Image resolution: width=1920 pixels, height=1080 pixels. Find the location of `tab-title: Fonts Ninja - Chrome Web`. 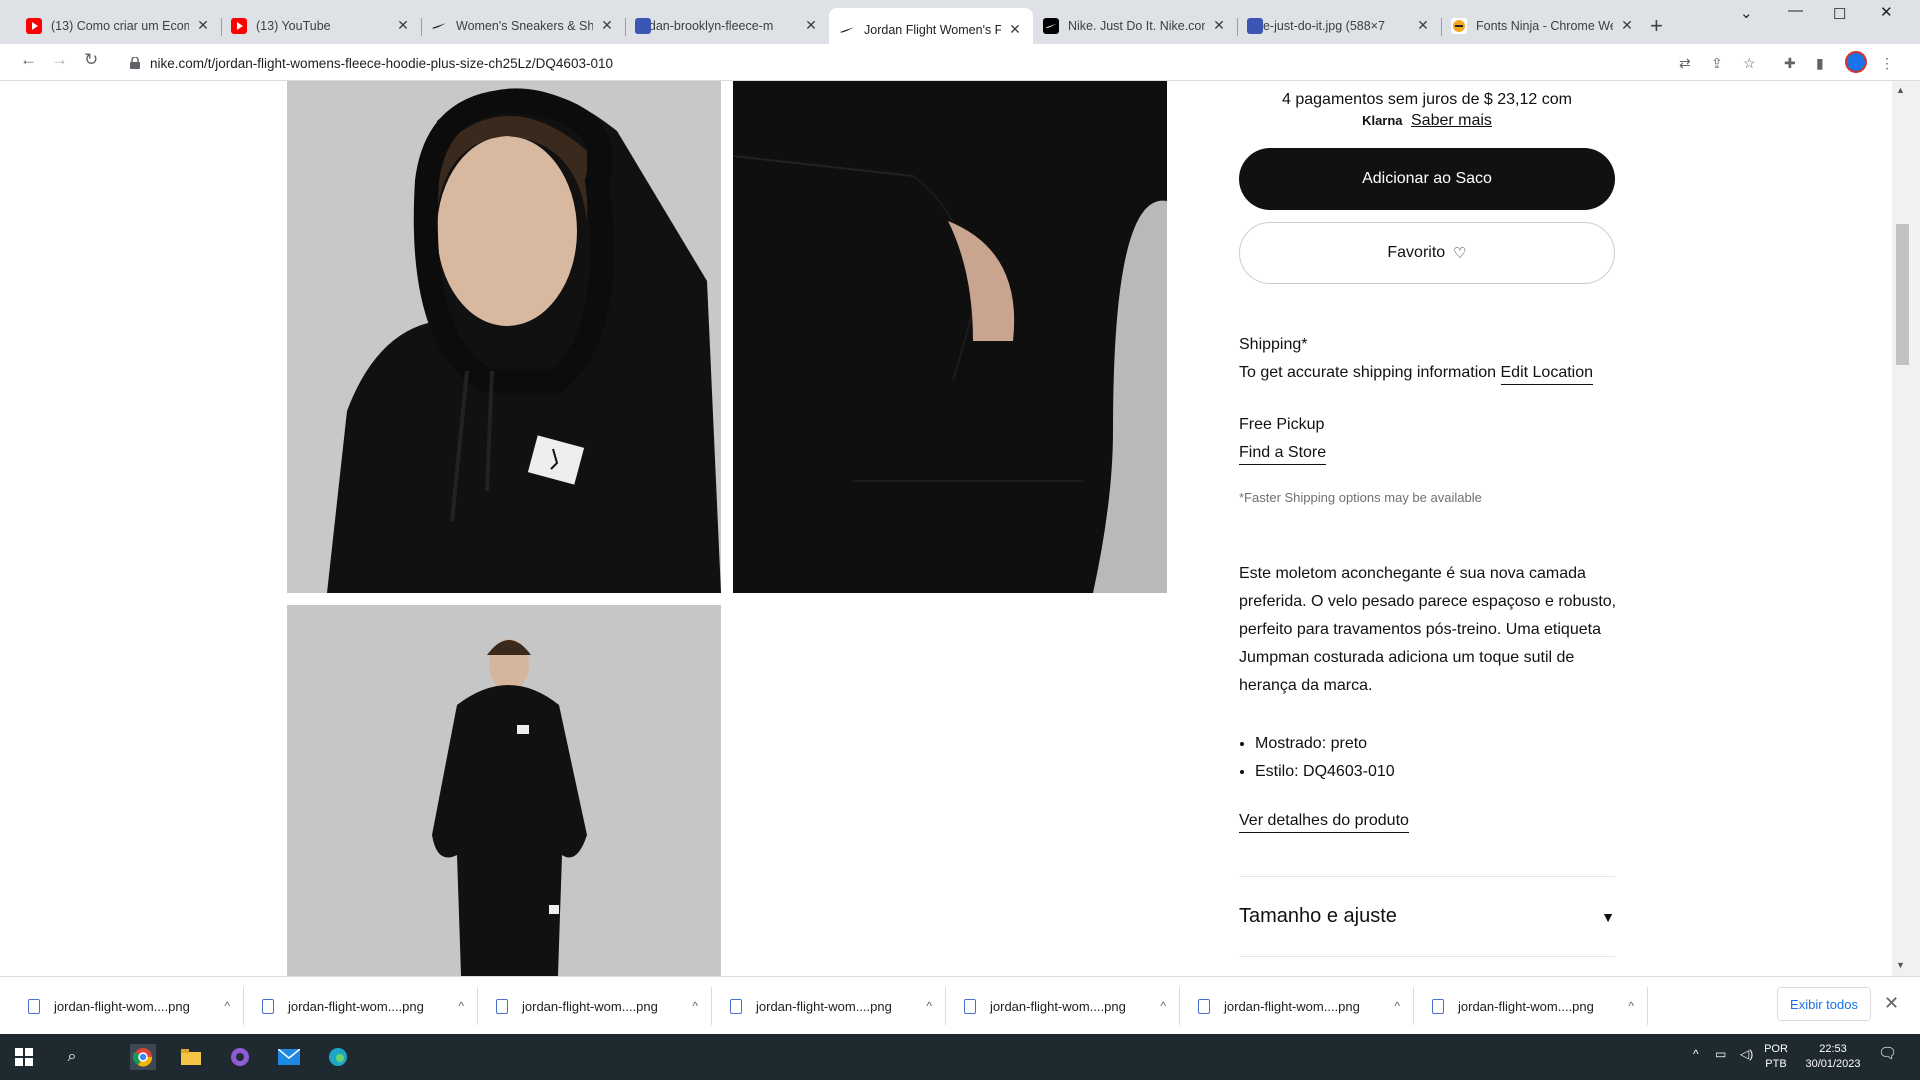

tab-title: Fonts Ninja - Chrome Web is located at coordinates (1544, 25).